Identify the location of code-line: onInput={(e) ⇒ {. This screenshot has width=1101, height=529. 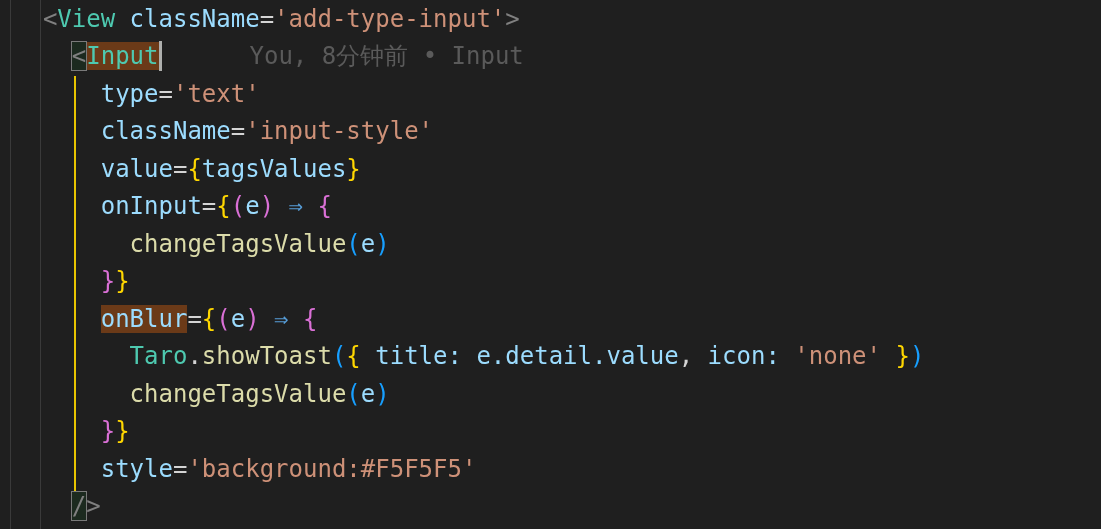
(215, 206).